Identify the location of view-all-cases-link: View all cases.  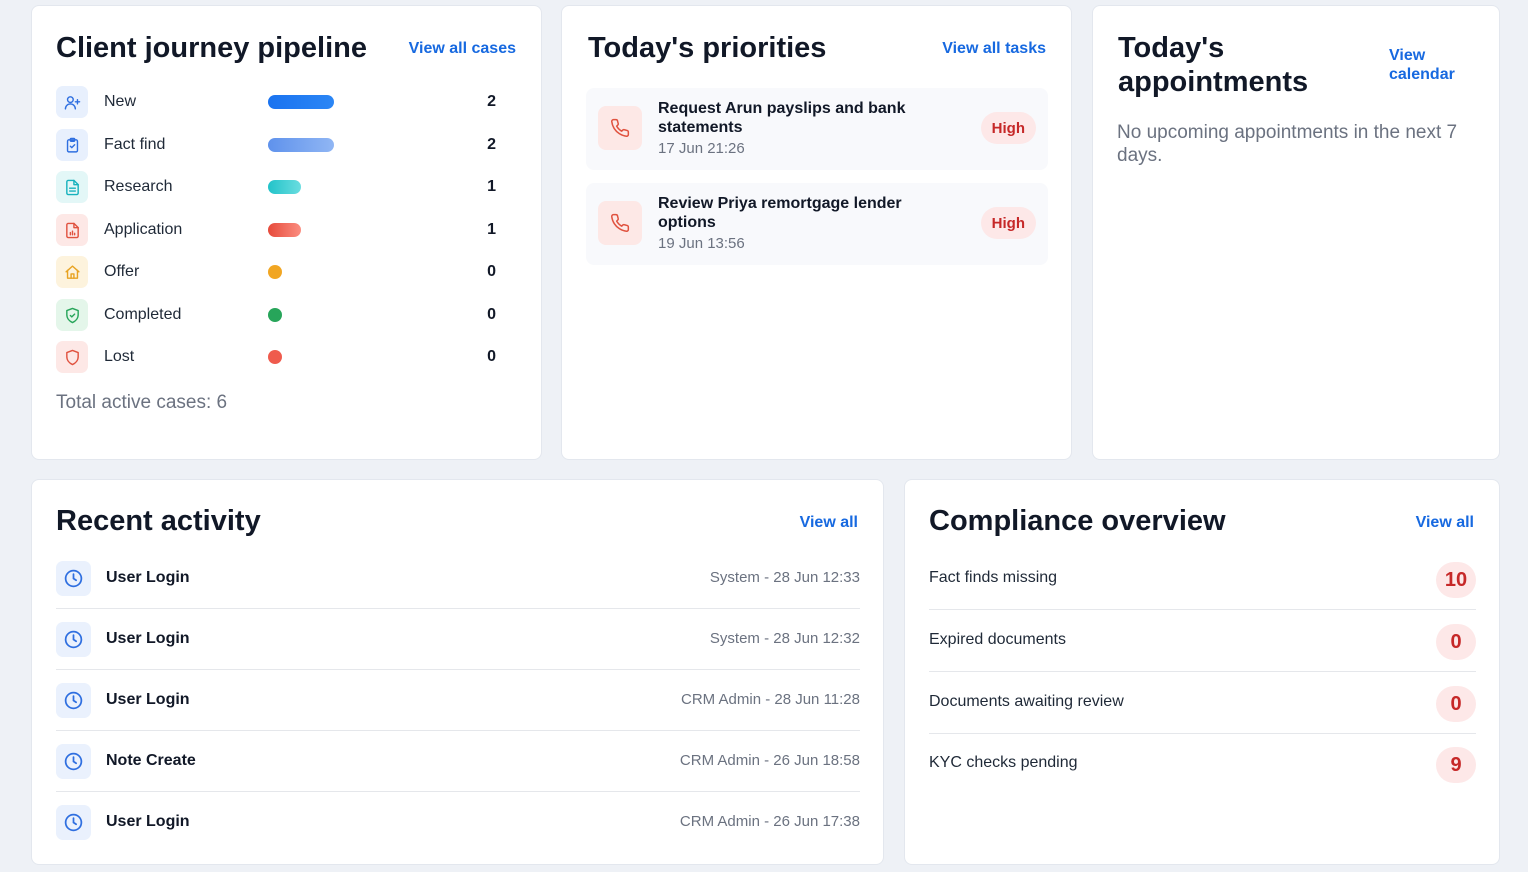
(462, 48).